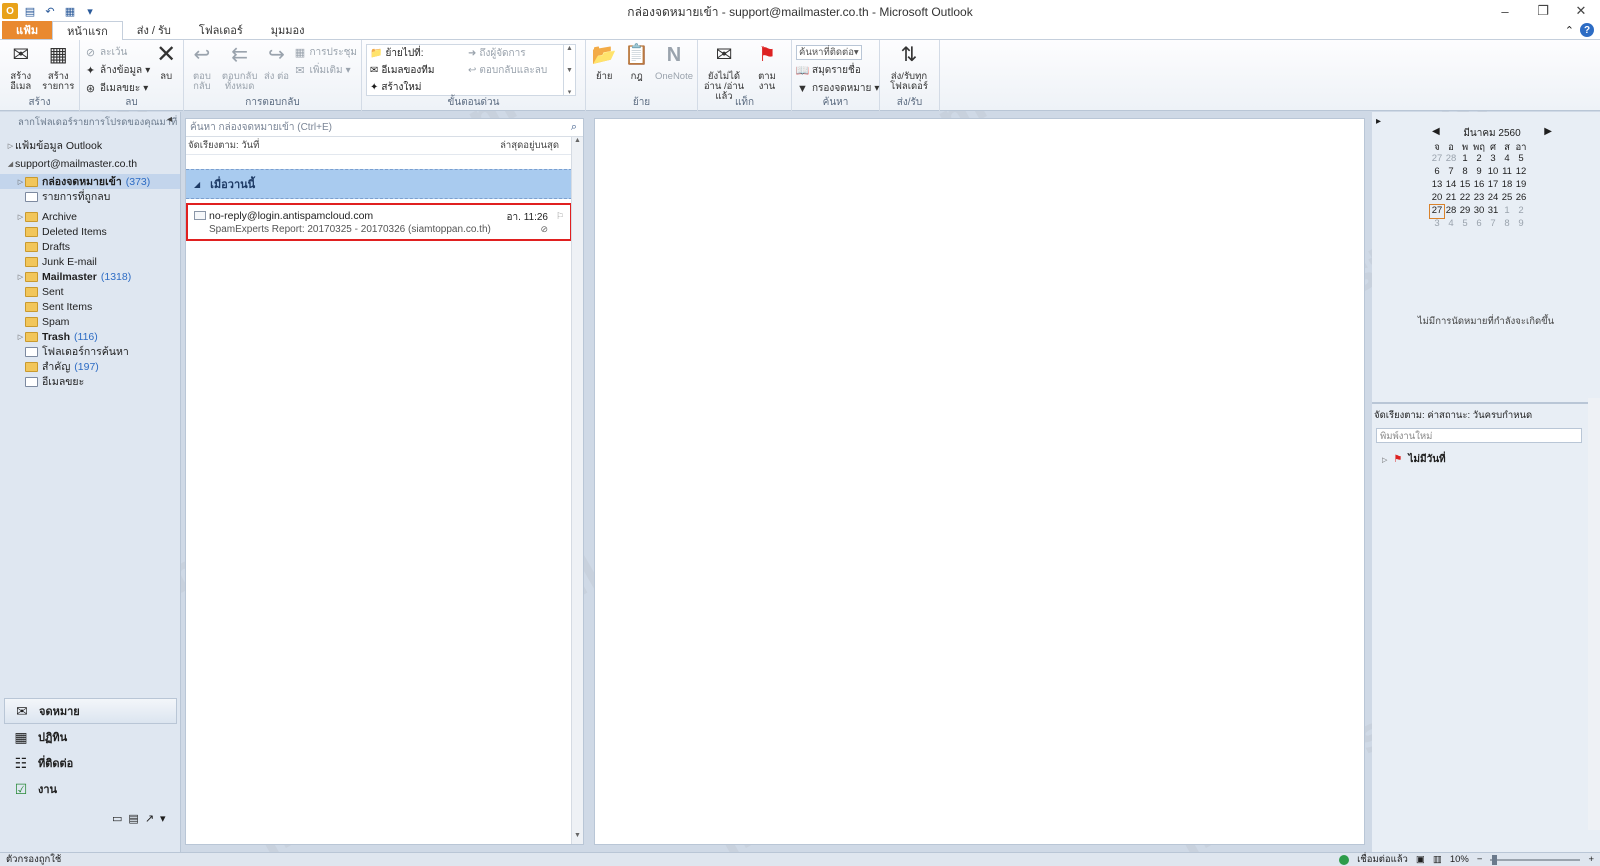 The image size is (1600, 866). Describe the element at coordinates (90, 246) in the screenshot. I see `folder-item: Drafts` at that location.